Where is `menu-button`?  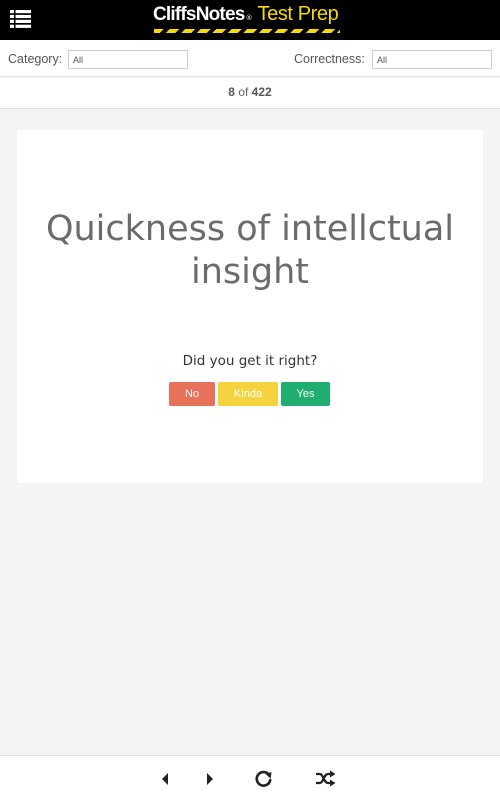
menu-button is located at coordinates (20, 19).